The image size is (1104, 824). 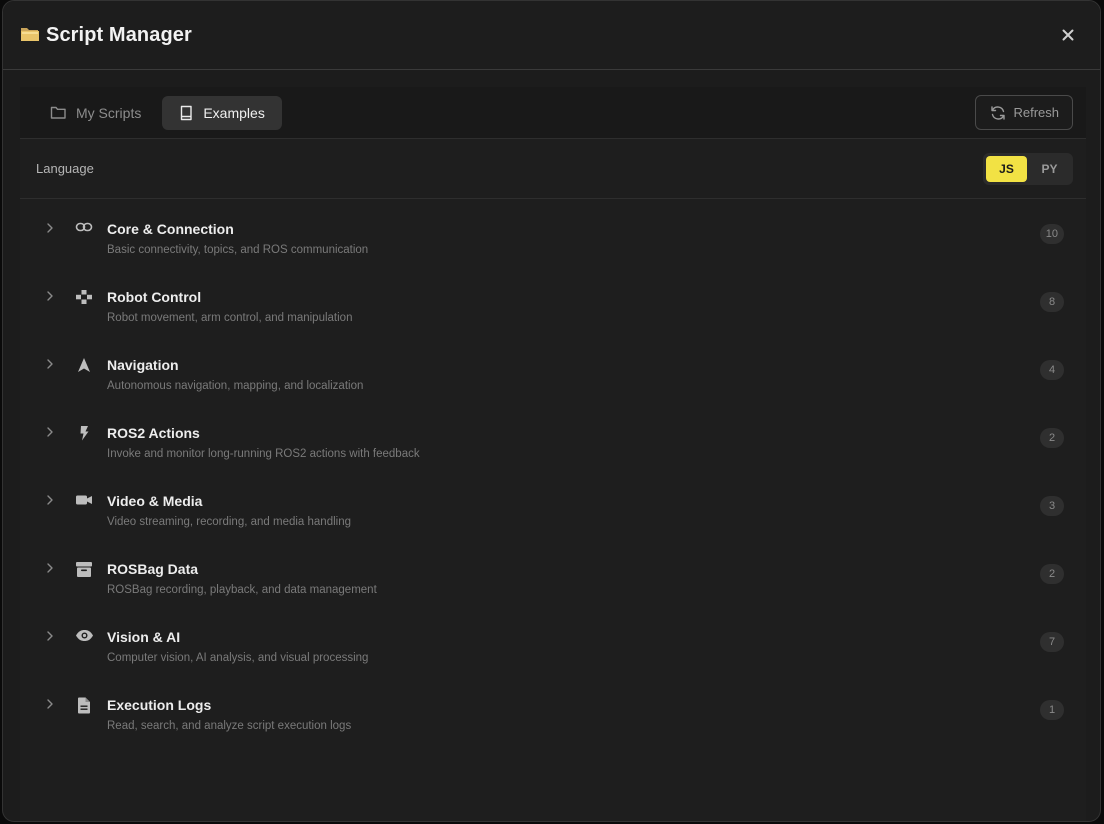 I want to click on category-title: Video & Media, so click(x=155, y=501).